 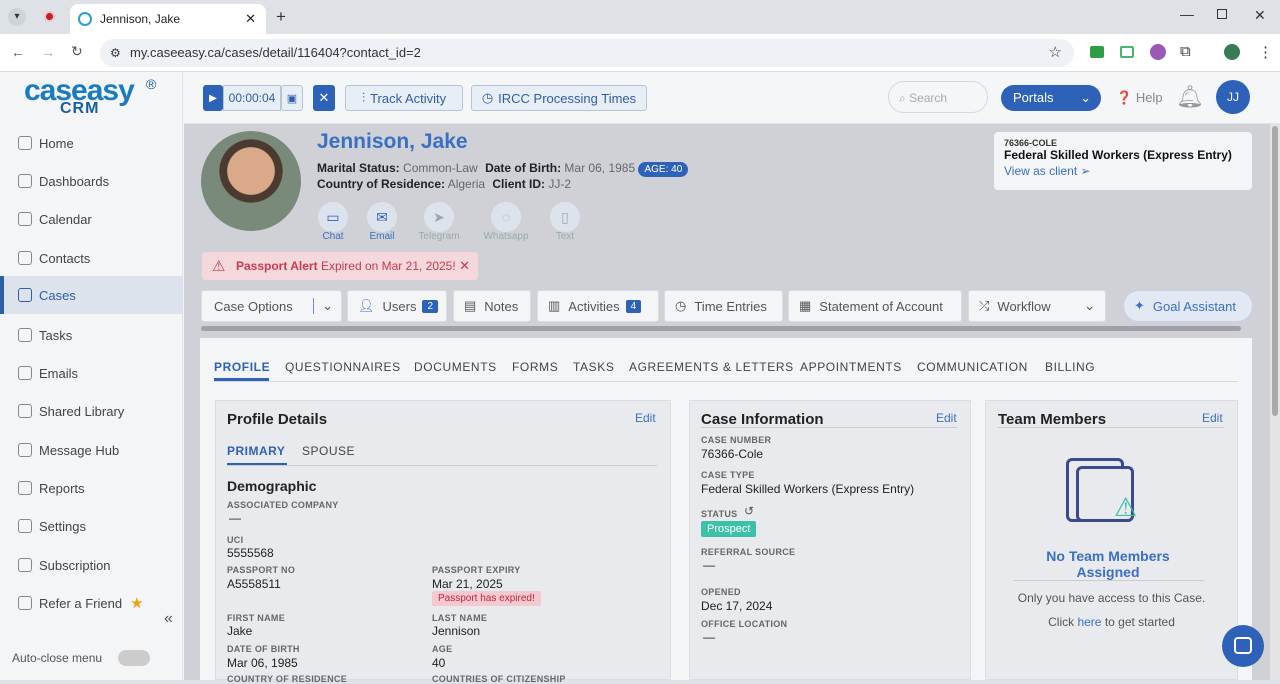 I want to click on portals-dropdown: Portals ⌄, so click(x=1051, y=98).